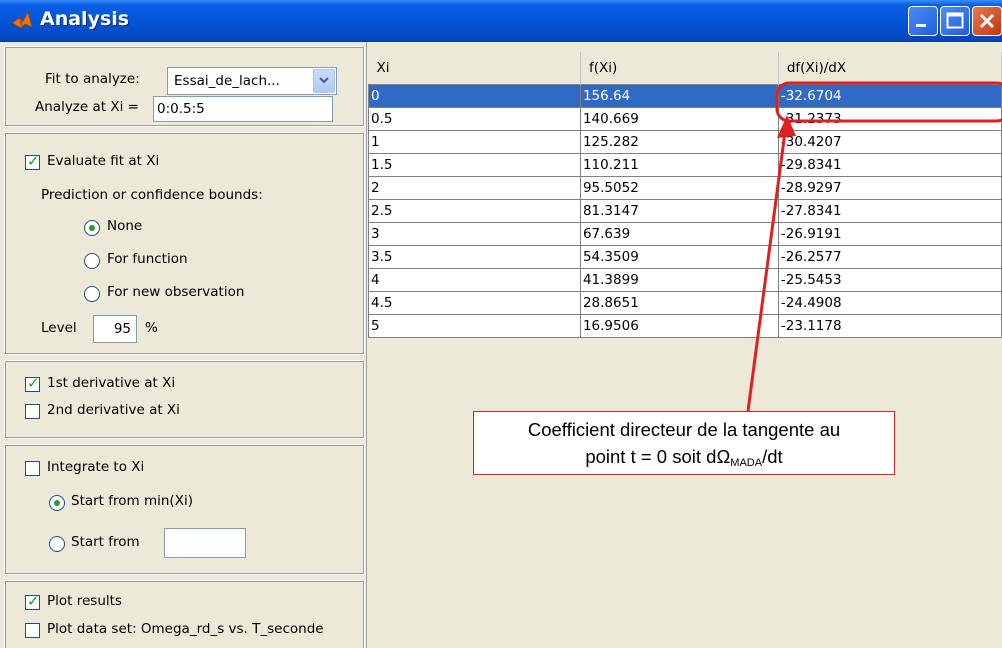 The image size is (1002, 648). I want to click on callout-line-1: Coefficient directeur de la tangente au, so click(684, 429).